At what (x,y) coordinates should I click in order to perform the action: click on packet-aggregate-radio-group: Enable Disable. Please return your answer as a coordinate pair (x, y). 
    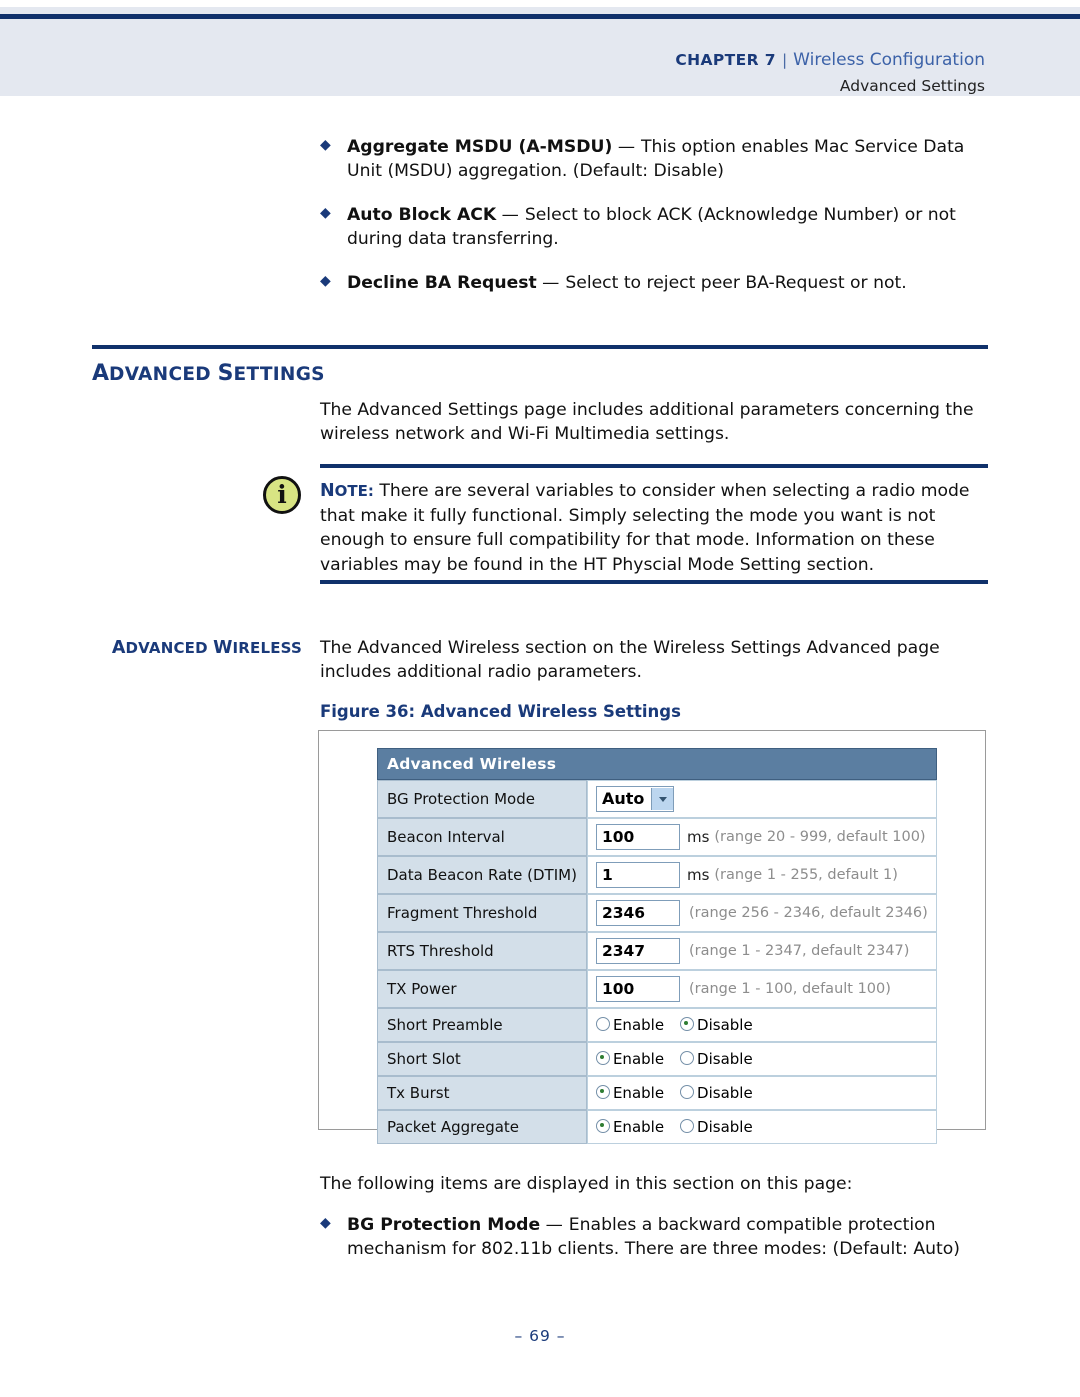
    Looking at the image, I should click on (682, 1127).